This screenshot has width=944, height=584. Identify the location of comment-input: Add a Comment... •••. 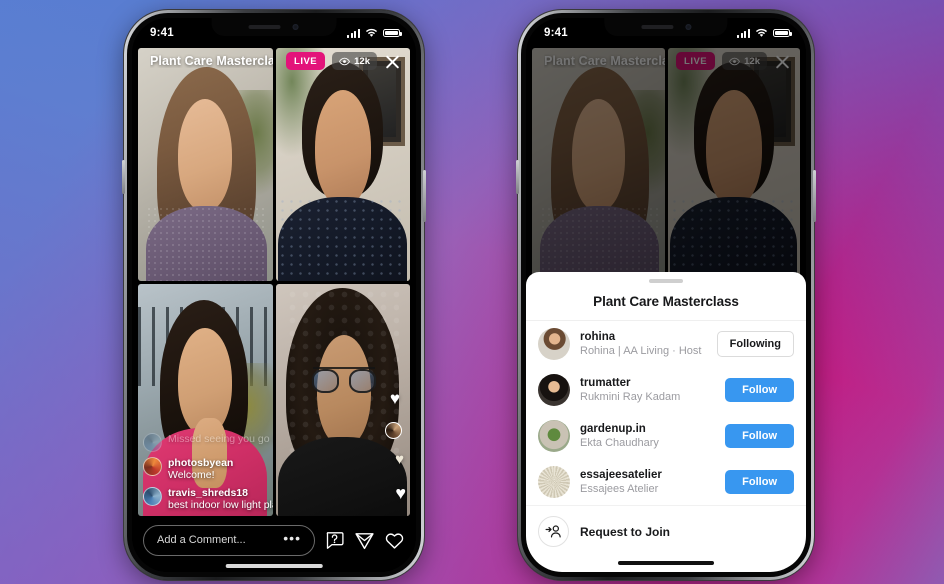
(229, 540).